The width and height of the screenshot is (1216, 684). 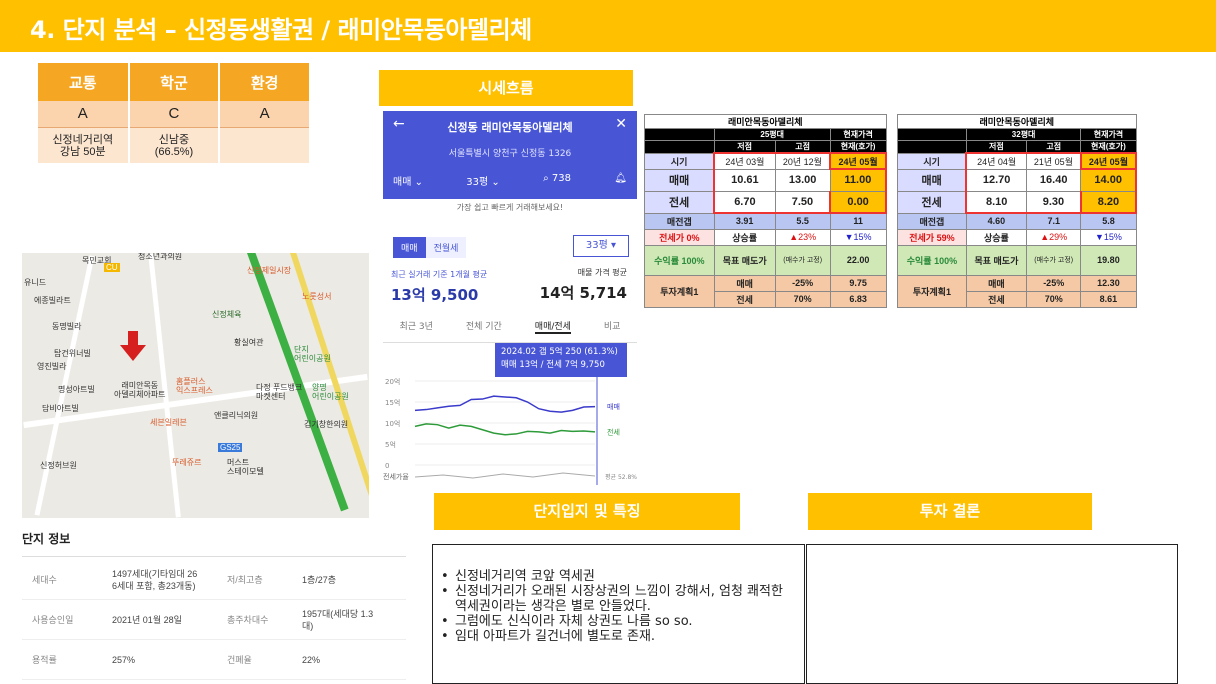 I want to click on cell: 12.30, so click(x=1108, y=283).